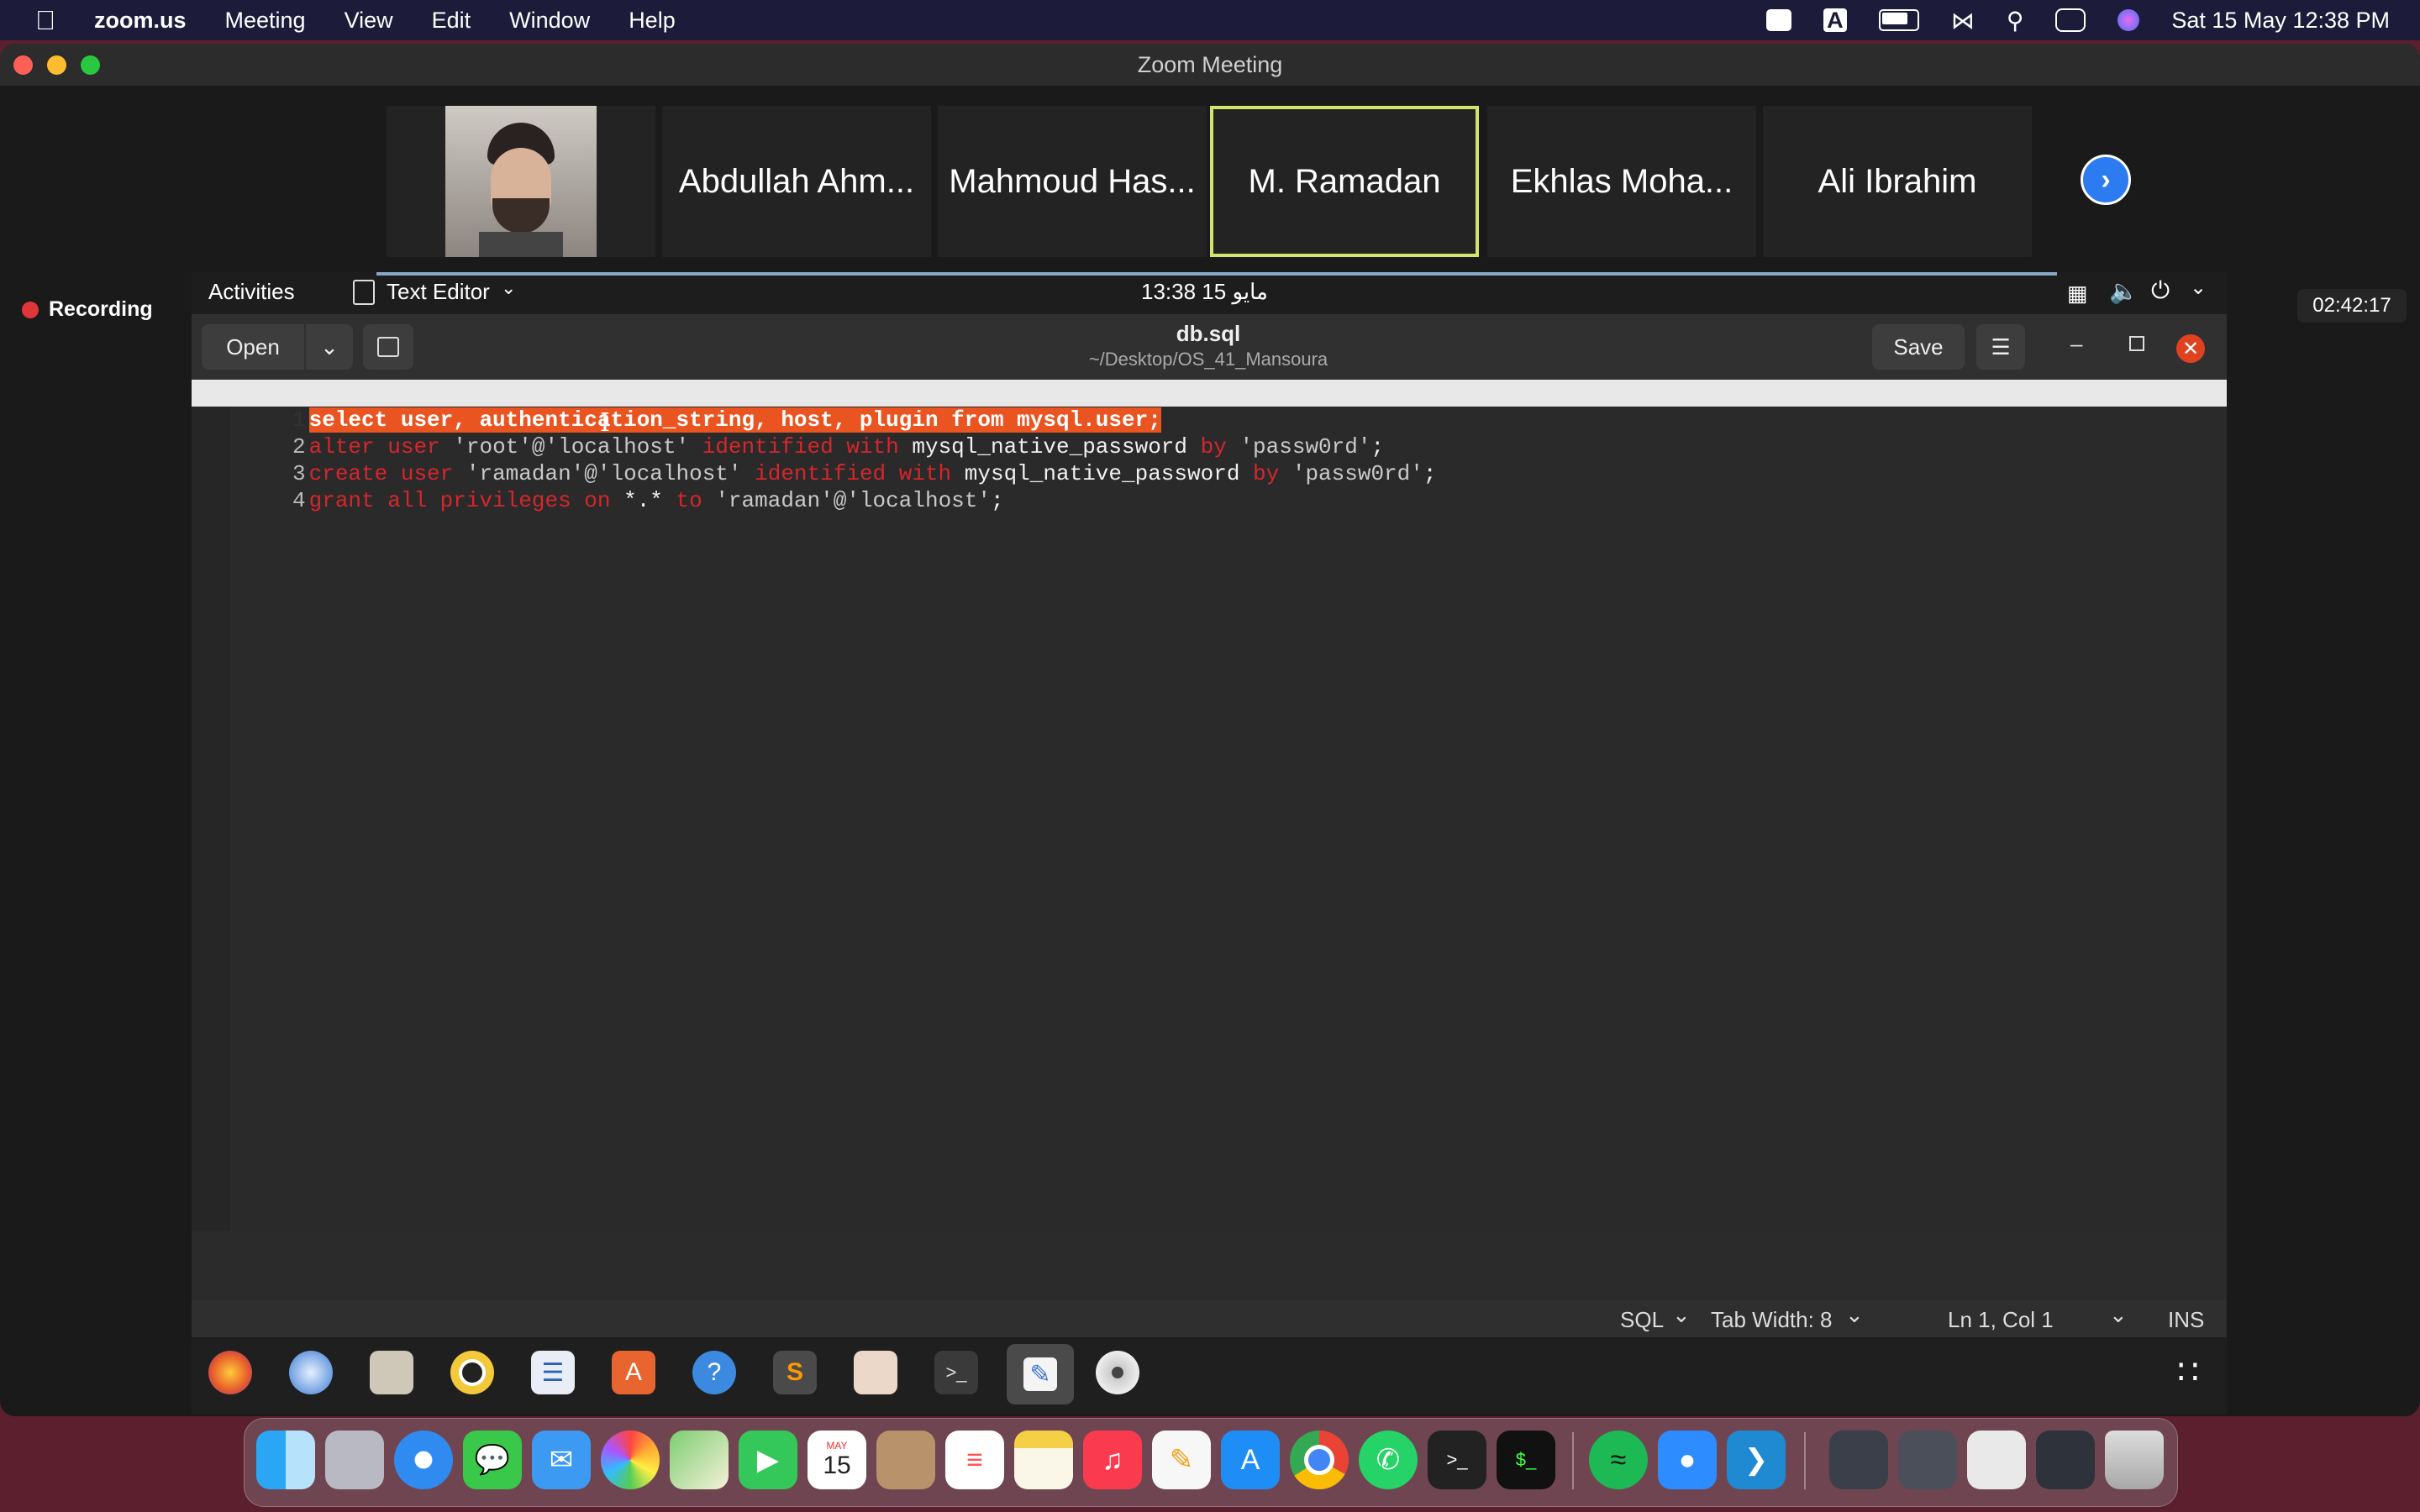 This screenshot has width=2420, height=1512. What do you see at coordinates (630, 1460) in the screenshot?
I see `photos-icon` at bounding box center [630, 1460].